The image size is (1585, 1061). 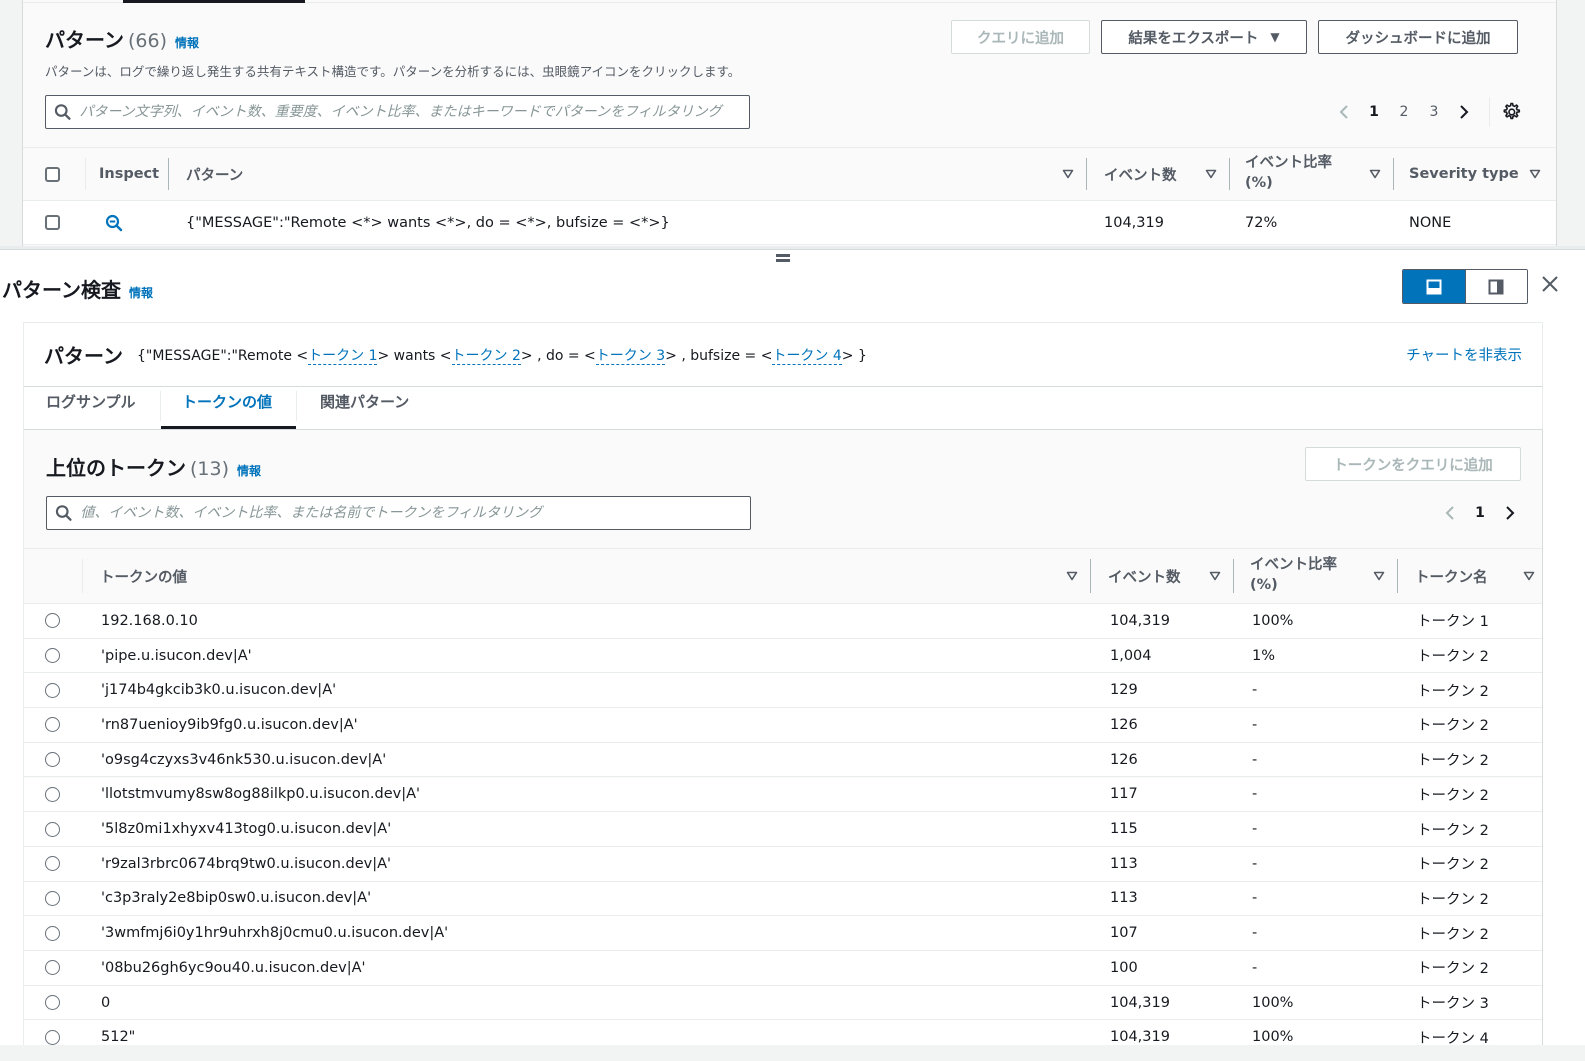 I want to click on hide-chart-link: チャートを非表示, so click(x=1464, y=354).